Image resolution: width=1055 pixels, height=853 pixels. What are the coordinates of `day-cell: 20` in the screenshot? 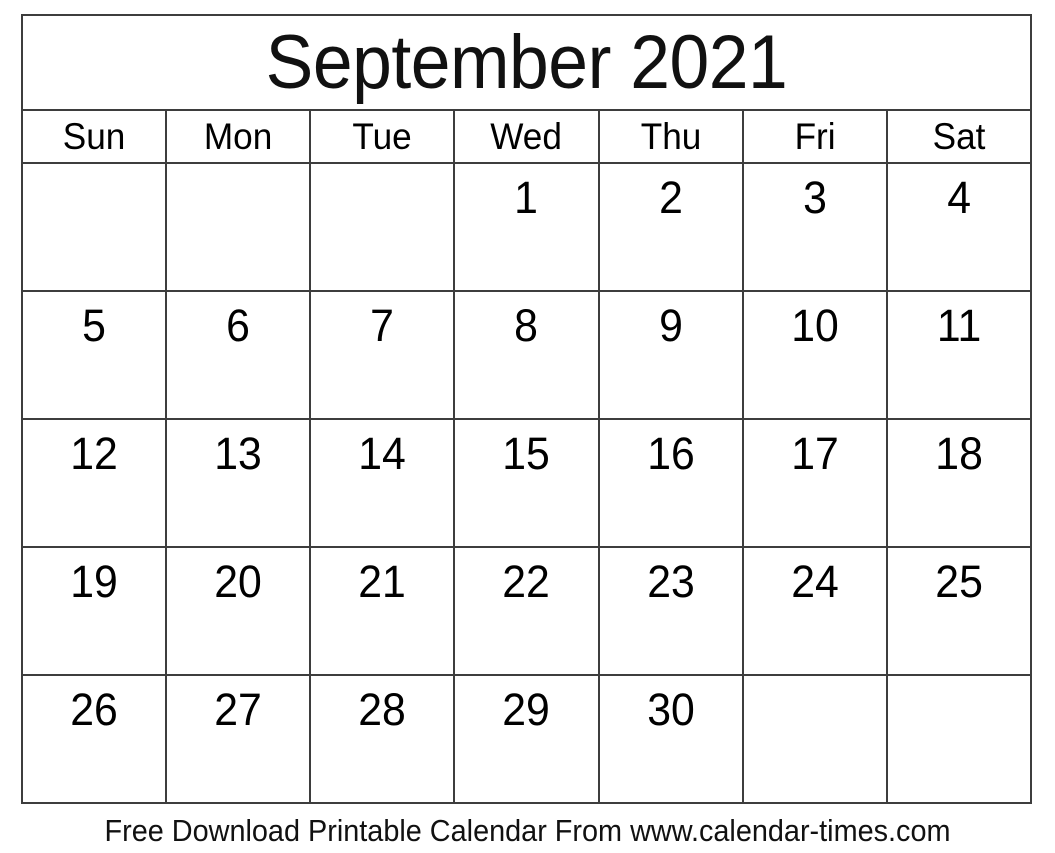 It's located at (238, 611).